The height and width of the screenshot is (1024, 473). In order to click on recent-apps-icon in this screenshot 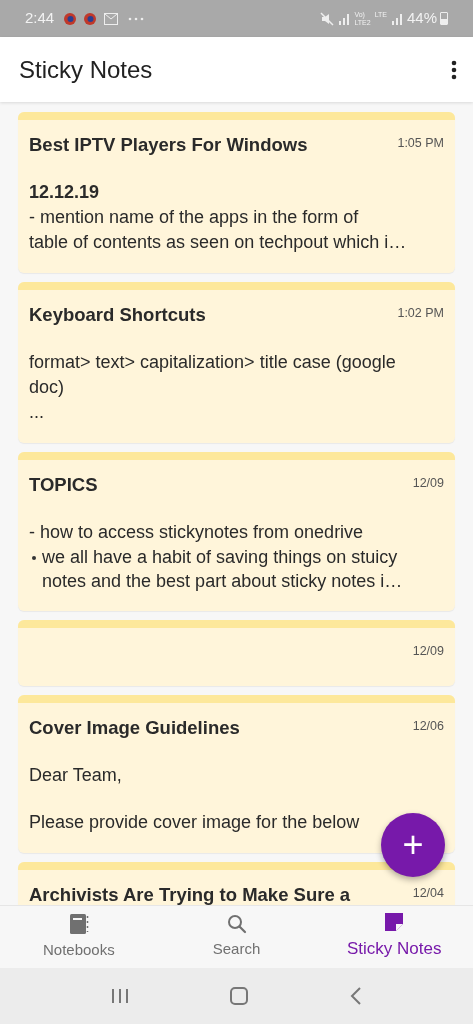, I will do `click(119, 996)`.